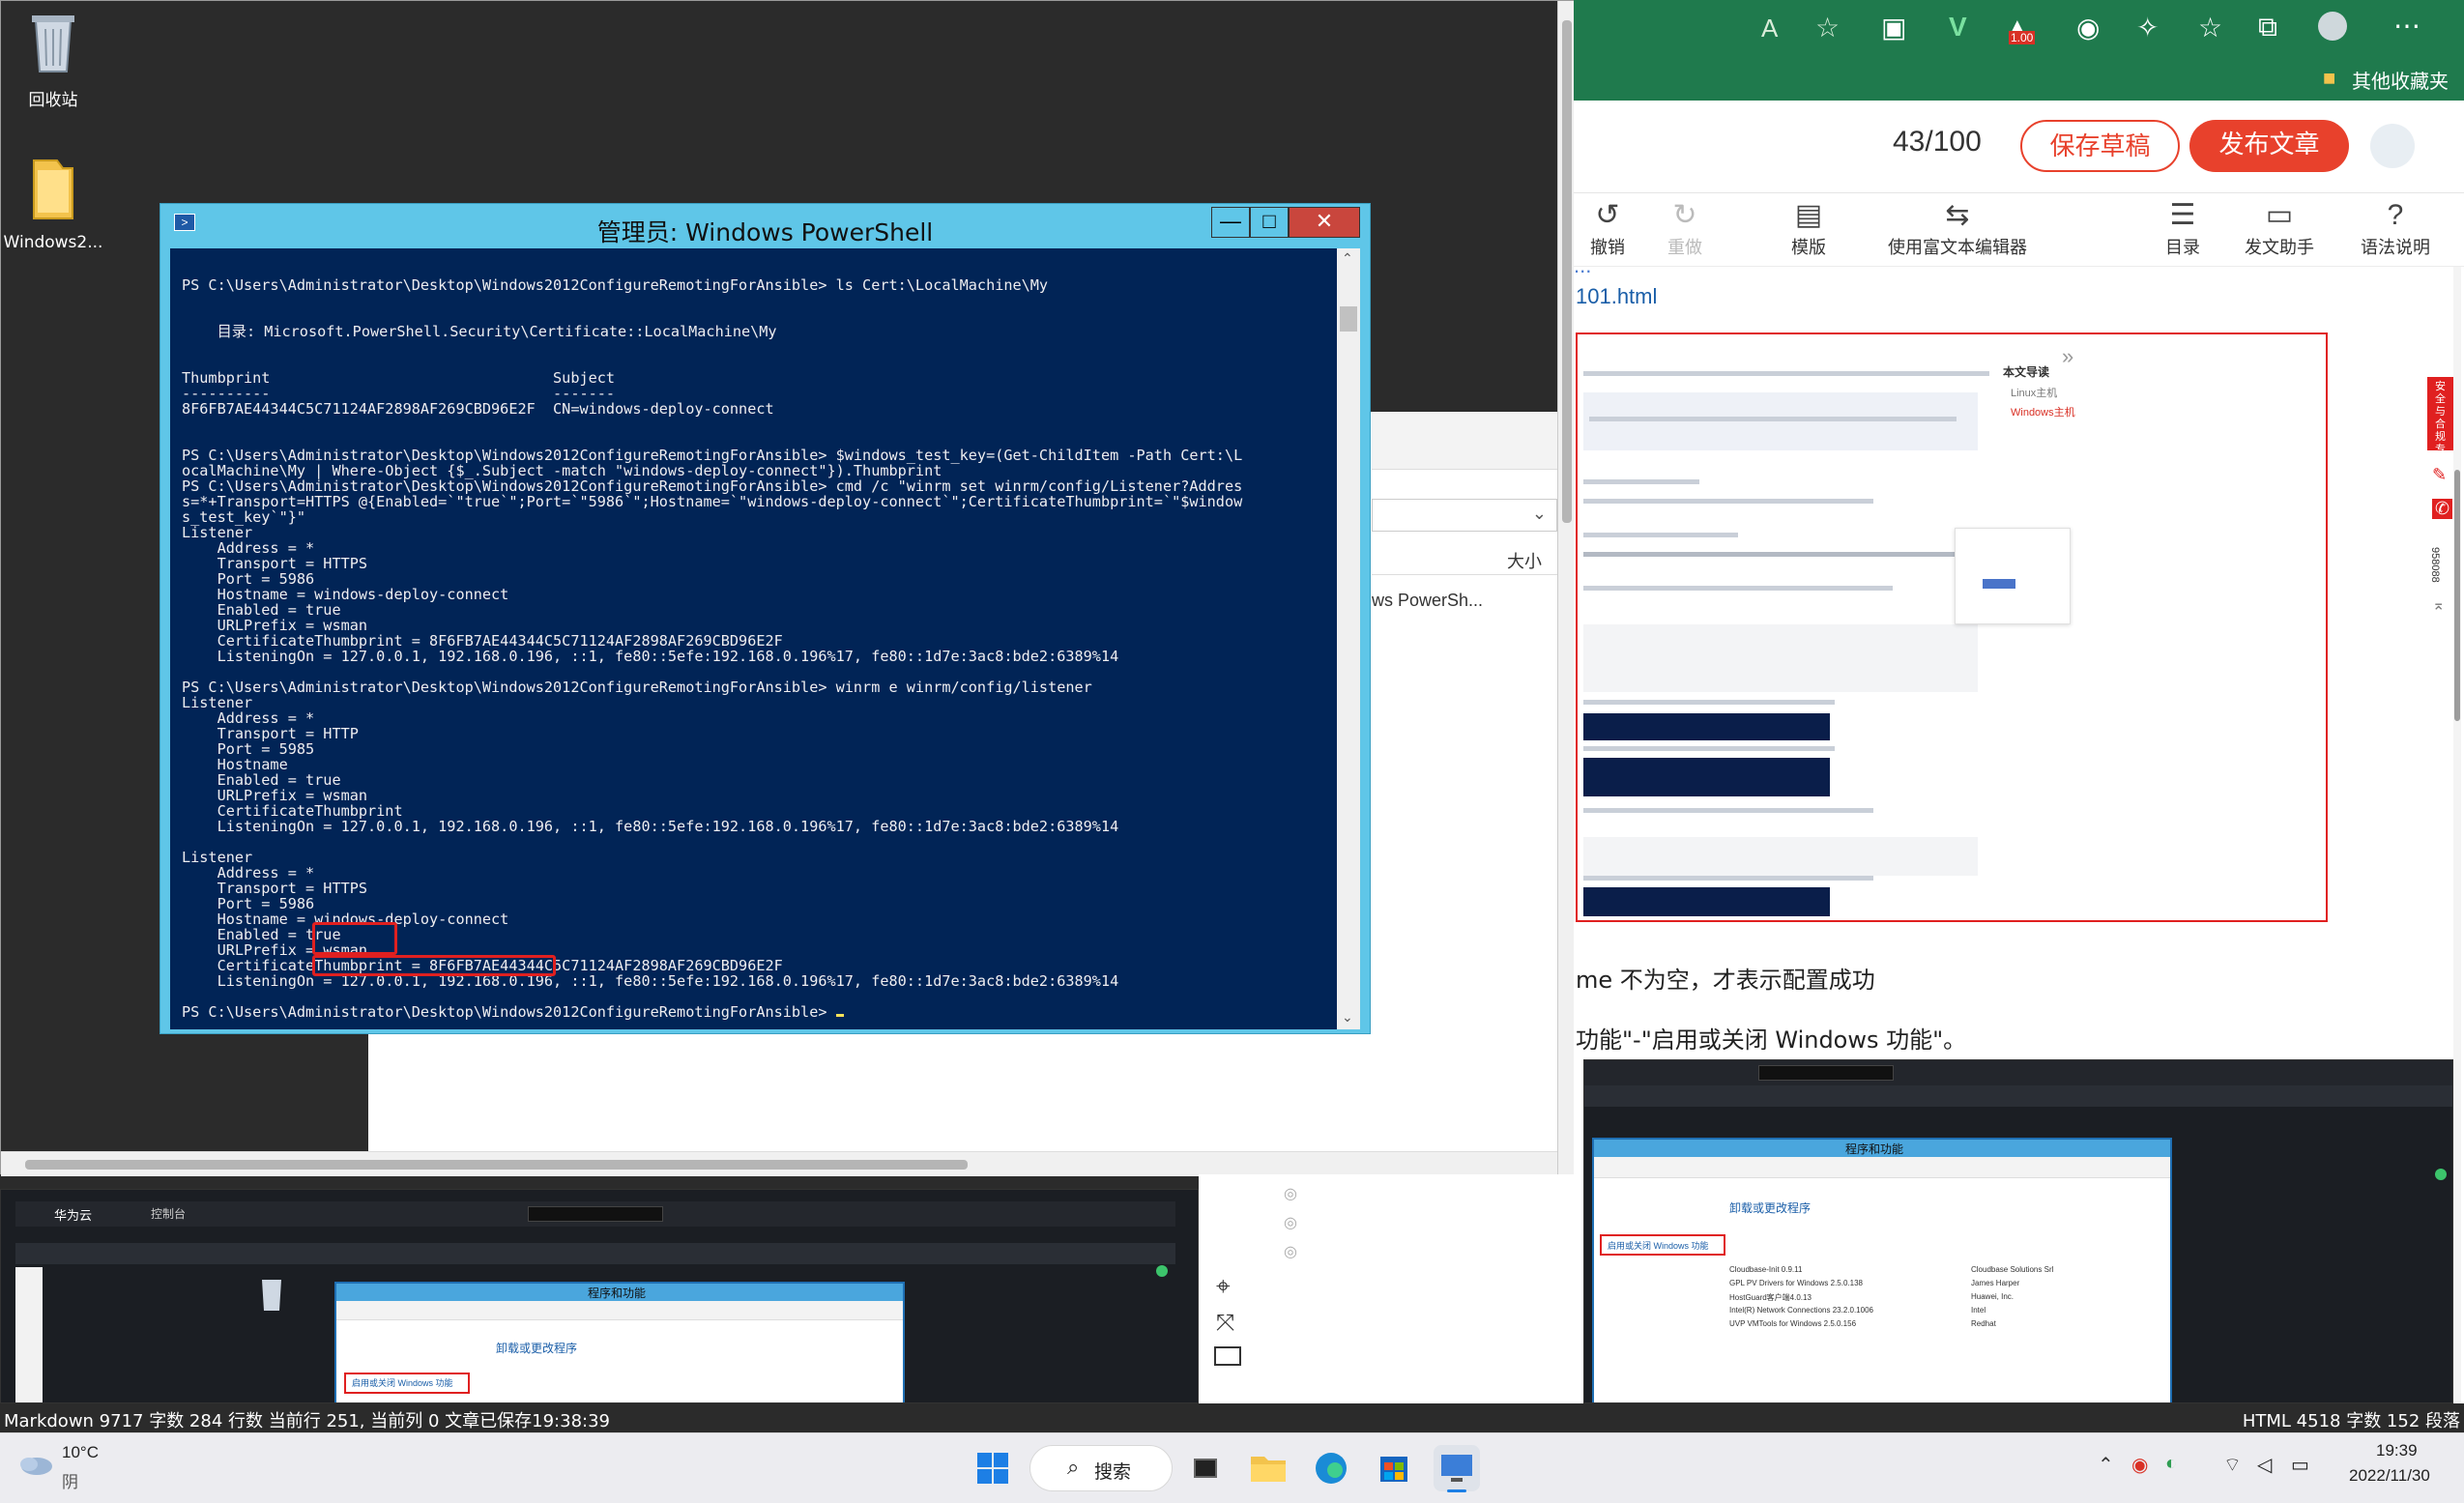 This screenshot has height=1503, width=2464. What do you see at coordinates (2106, 1465) in the screenshot?
I see `tray-chevron-icon: ⌃` at bounding box center [2106, 1465].